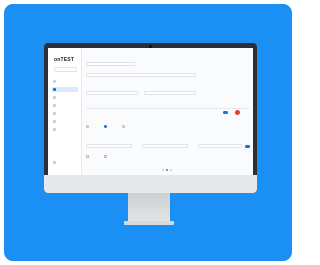 The height and width of the screenshot is (265, 320). What do you see at coordinates (225, 112) in the screenshot?
I see `row-toggle` at bounding box center [225, 112].